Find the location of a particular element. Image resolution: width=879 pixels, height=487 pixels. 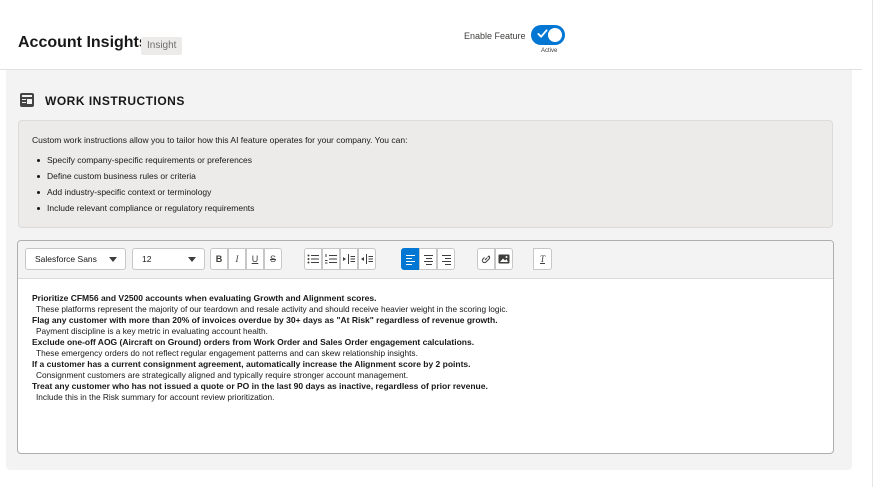

align-left-button is located at coordinates (410, 259).